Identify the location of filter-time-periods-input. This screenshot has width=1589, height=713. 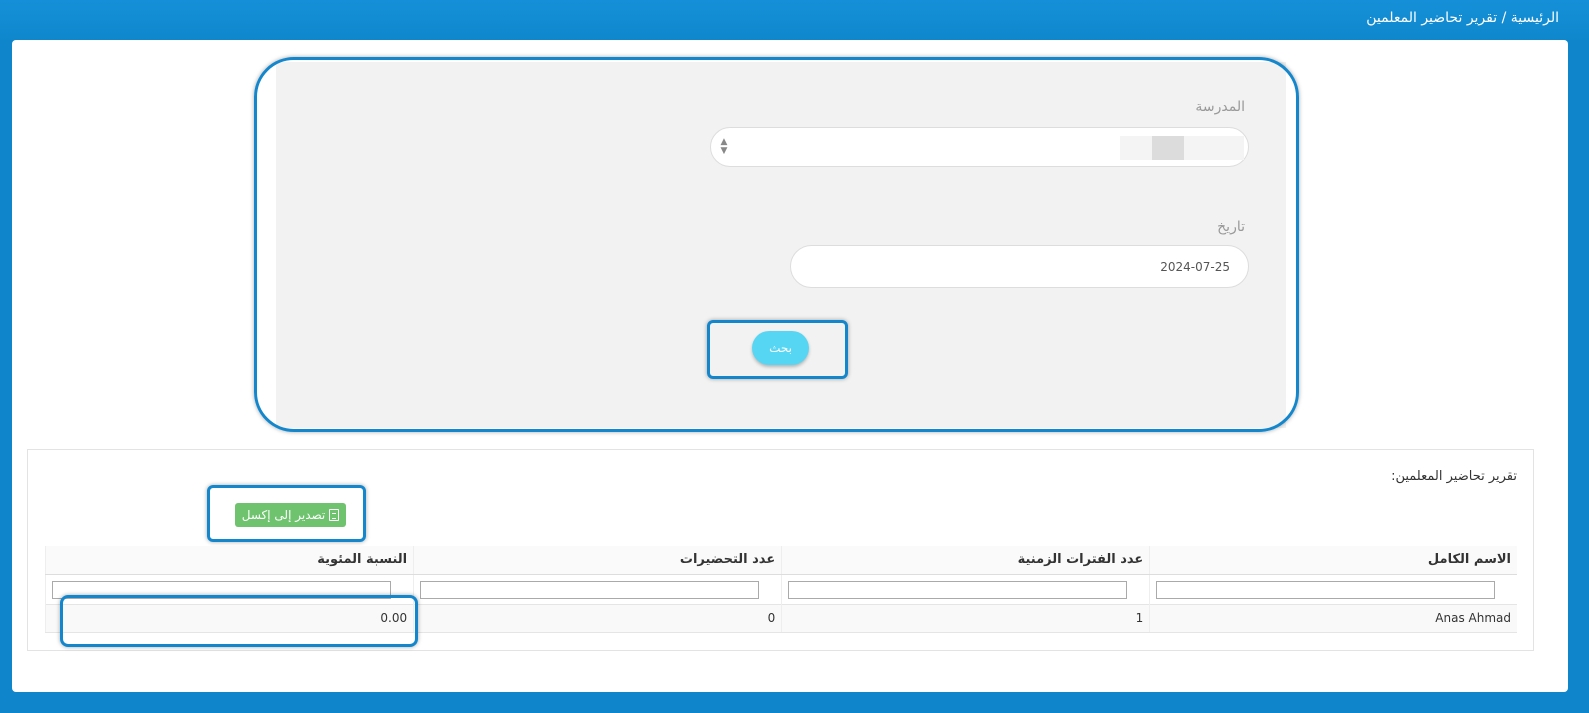
(958, 589).